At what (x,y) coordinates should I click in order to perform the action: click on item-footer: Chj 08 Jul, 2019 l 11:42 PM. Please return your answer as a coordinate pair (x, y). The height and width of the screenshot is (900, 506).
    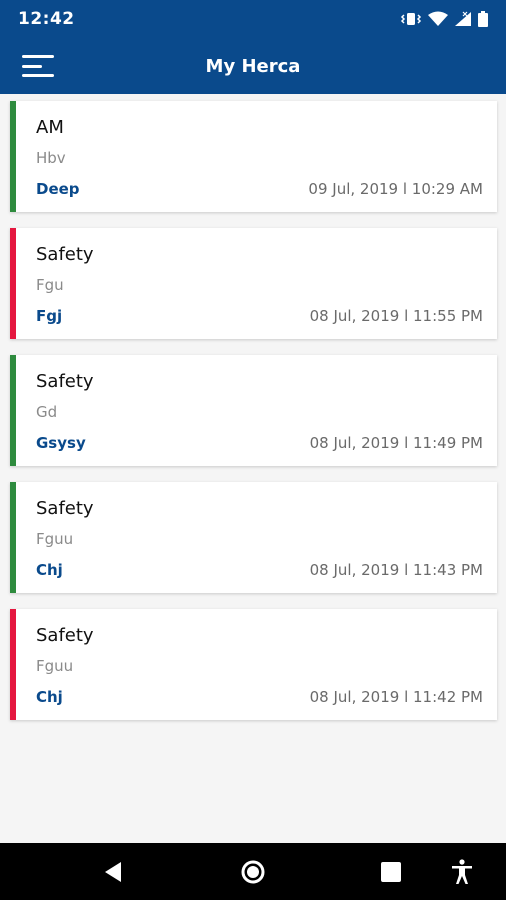
    Looking at the image, I should click on (259, 697).